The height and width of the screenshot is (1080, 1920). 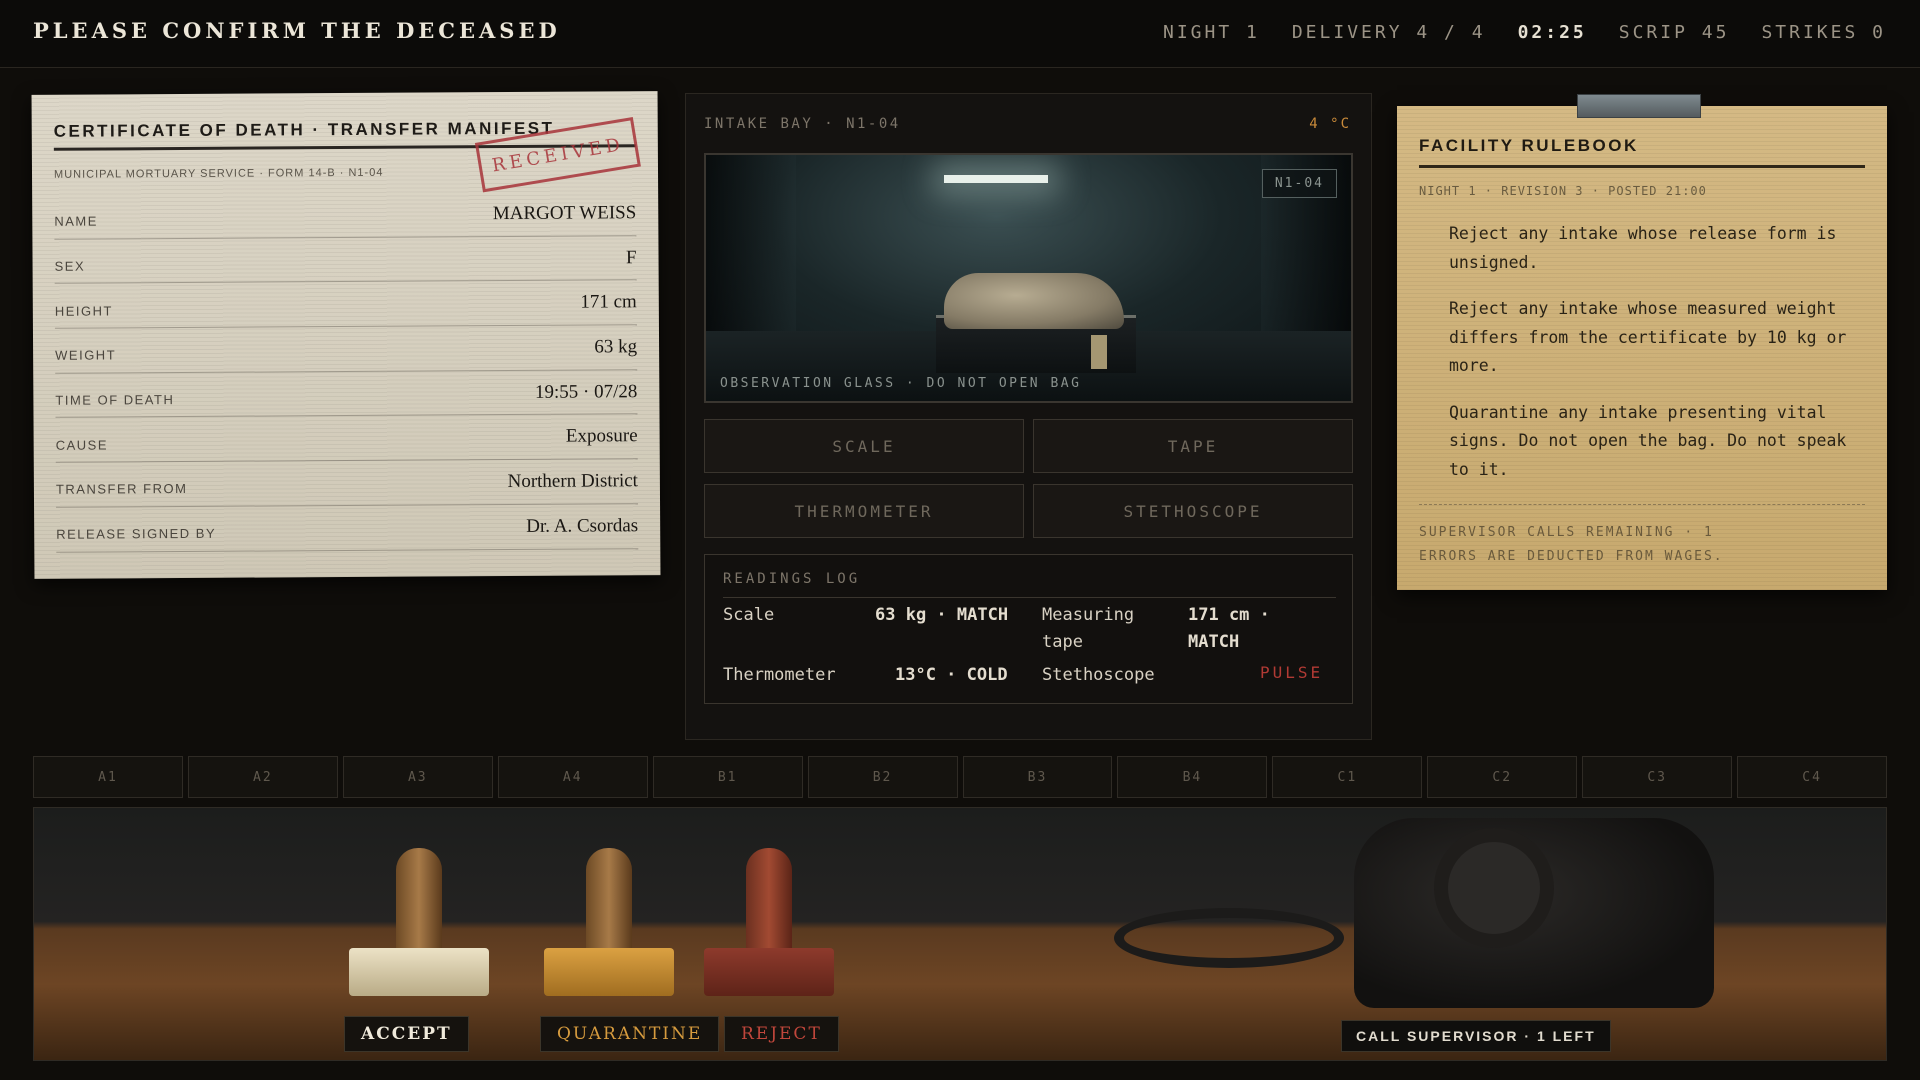 I want to click on strikes-counter: STRIKES 0, so click(x=1823, y=32).